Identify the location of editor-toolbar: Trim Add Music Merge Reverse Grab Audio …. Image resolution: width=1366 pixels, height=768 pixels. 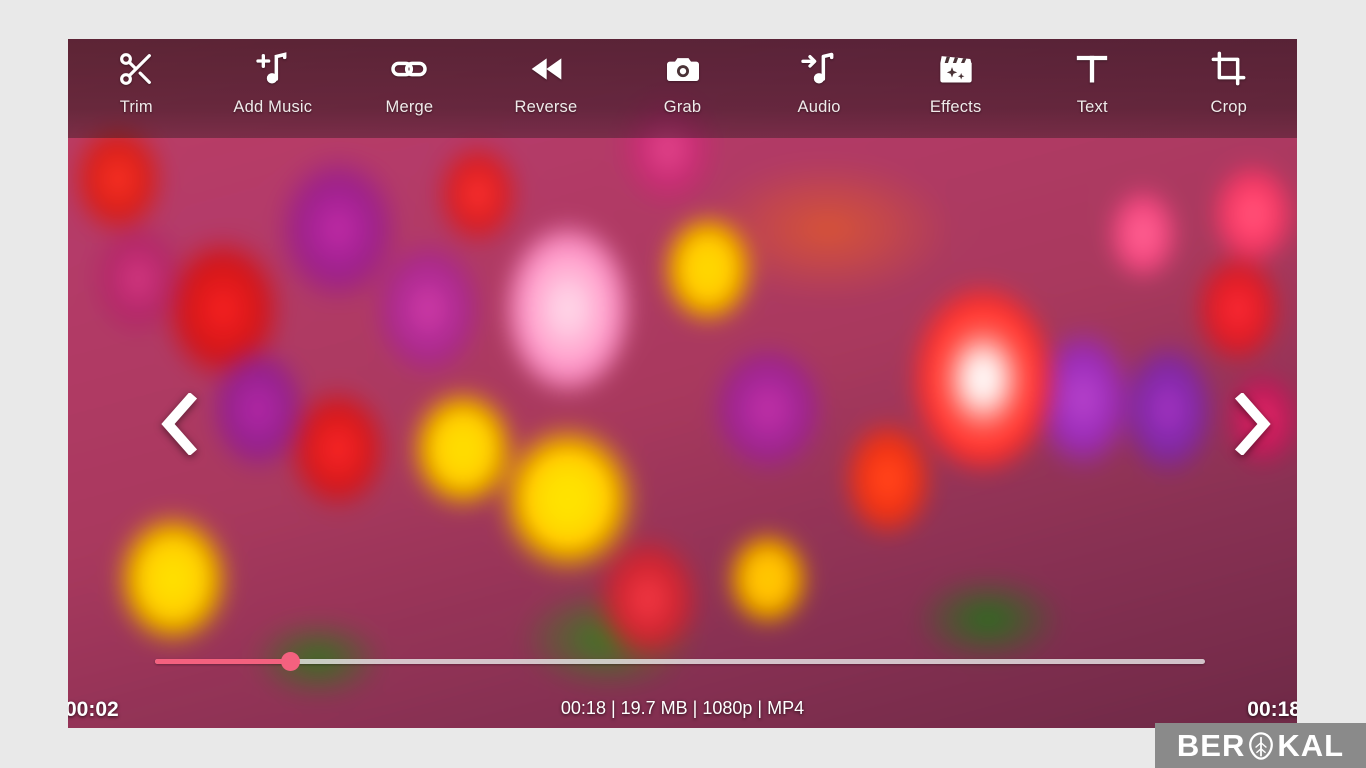
(682, 88).